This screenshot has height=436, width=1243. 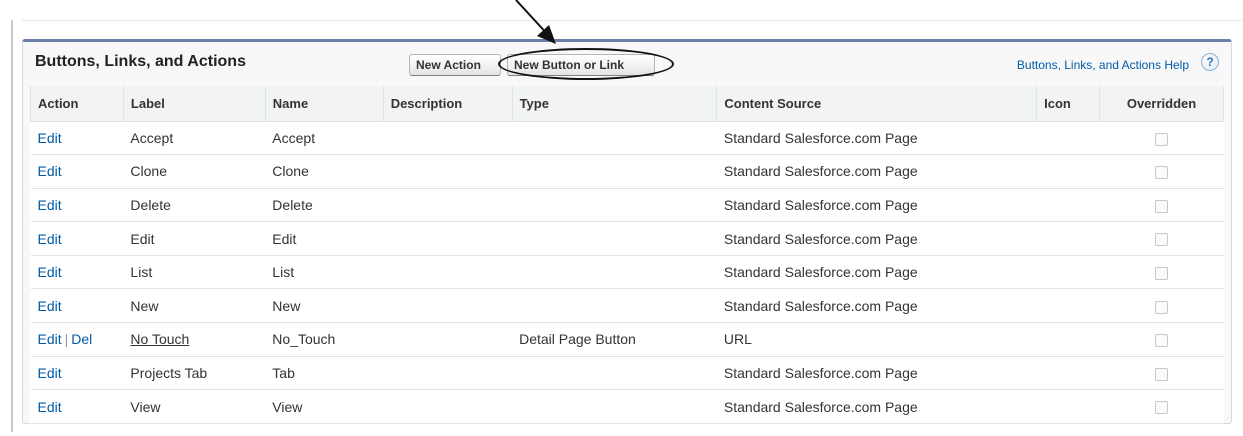 What do you see at coordinates (194, 406) in the screenshot?
I see `label-cell: View` at bounding box center [194, 406].